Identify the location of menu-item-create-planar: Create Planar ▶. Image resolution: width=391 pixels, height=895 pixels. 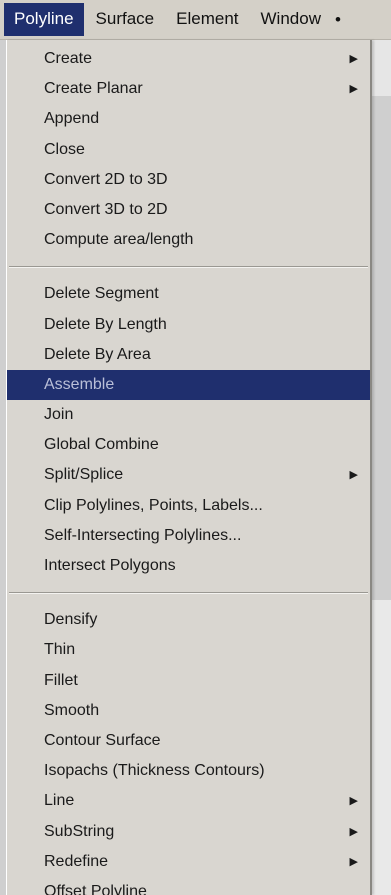
(188, 89).